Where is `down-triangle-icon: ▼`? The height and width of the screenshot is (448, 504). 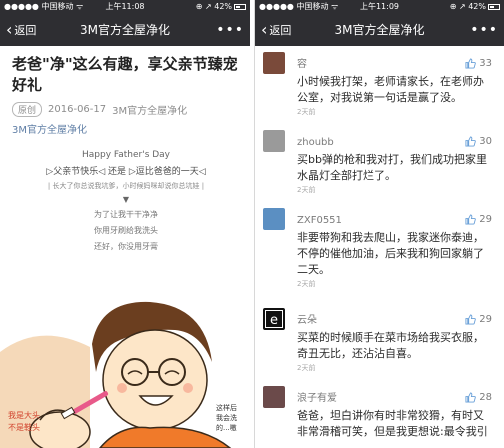 down-triangle-icon: ▼ is located at coordinates (126, 199).